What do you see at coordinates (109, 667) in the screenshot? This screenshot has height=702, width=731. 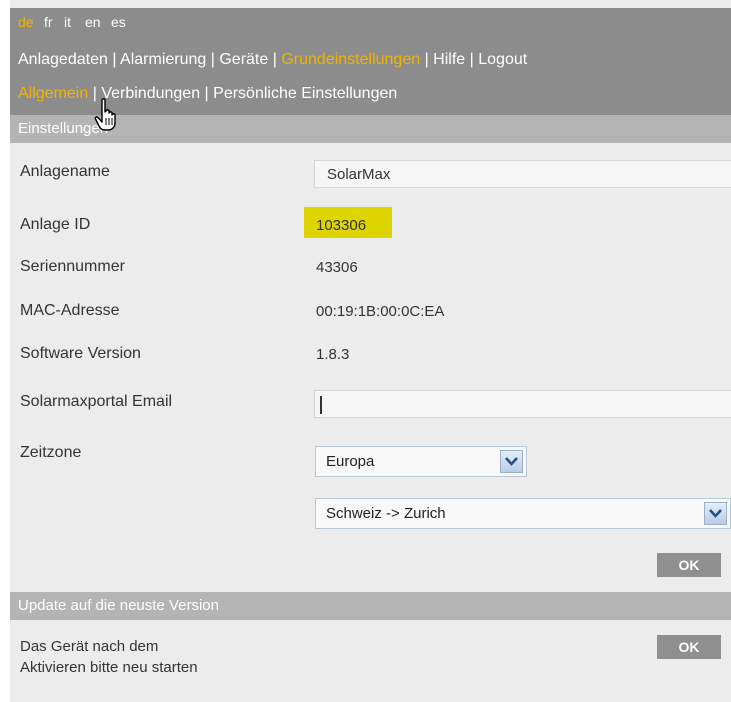 I see `update-note-line2: Aktivieren bitte neu starten` at bounding box center [109, 667].